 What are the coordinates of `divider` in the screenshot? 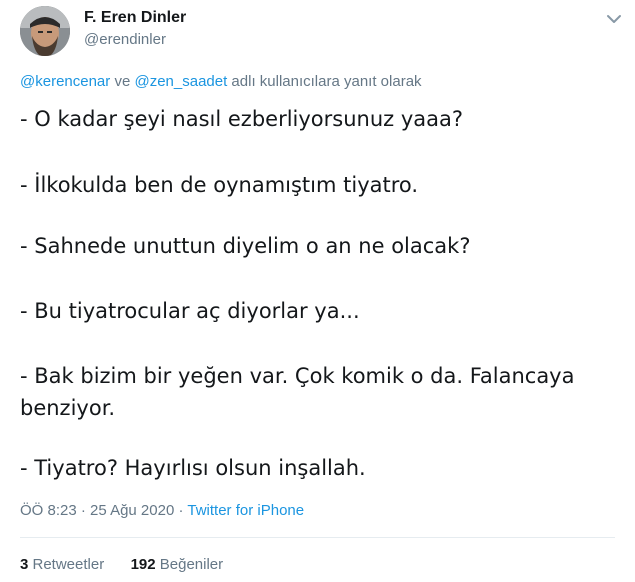 It's located at (317, 537).